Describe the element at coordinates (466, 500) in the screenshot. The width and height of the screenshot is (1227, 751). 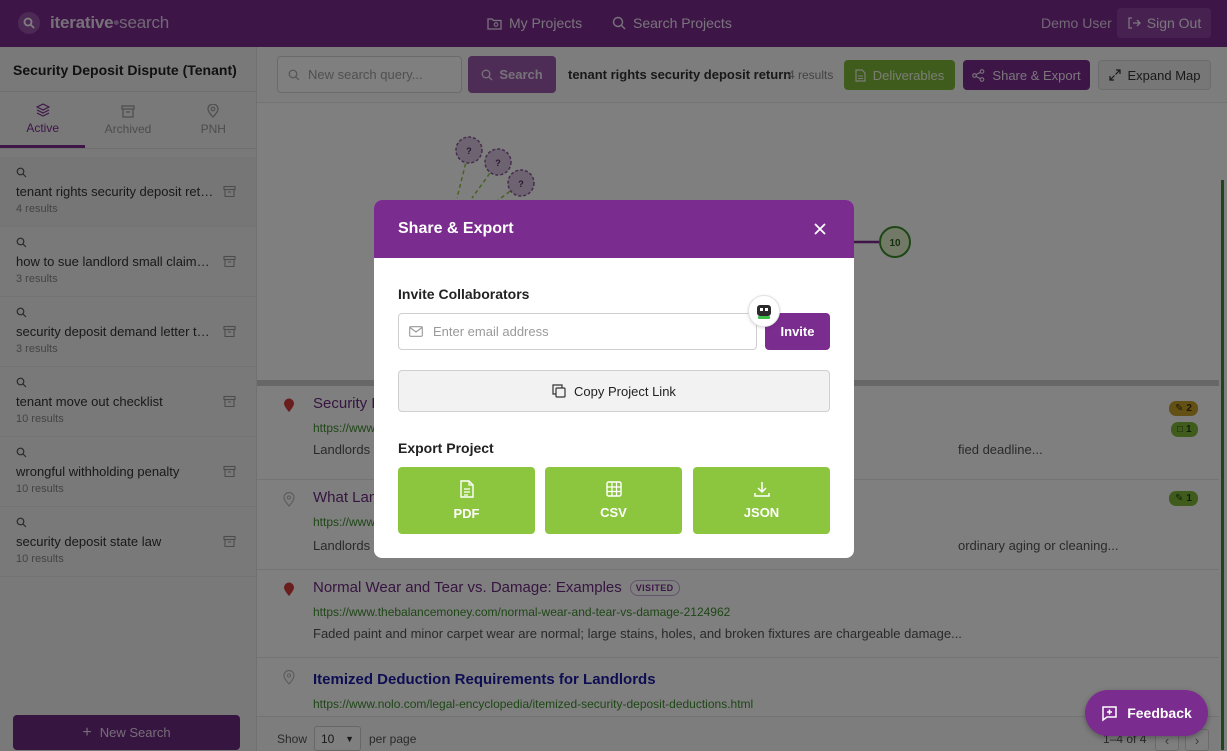
I see `export-pdf-button: PDF` at that location.